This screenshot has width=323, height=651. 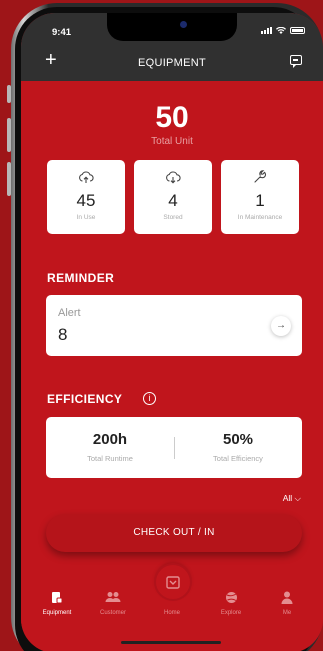 What do you see at coordinates (174, 325) in the screenshot?
I see `alert-card: Alert 8 →` at bounding box center [174, 325].